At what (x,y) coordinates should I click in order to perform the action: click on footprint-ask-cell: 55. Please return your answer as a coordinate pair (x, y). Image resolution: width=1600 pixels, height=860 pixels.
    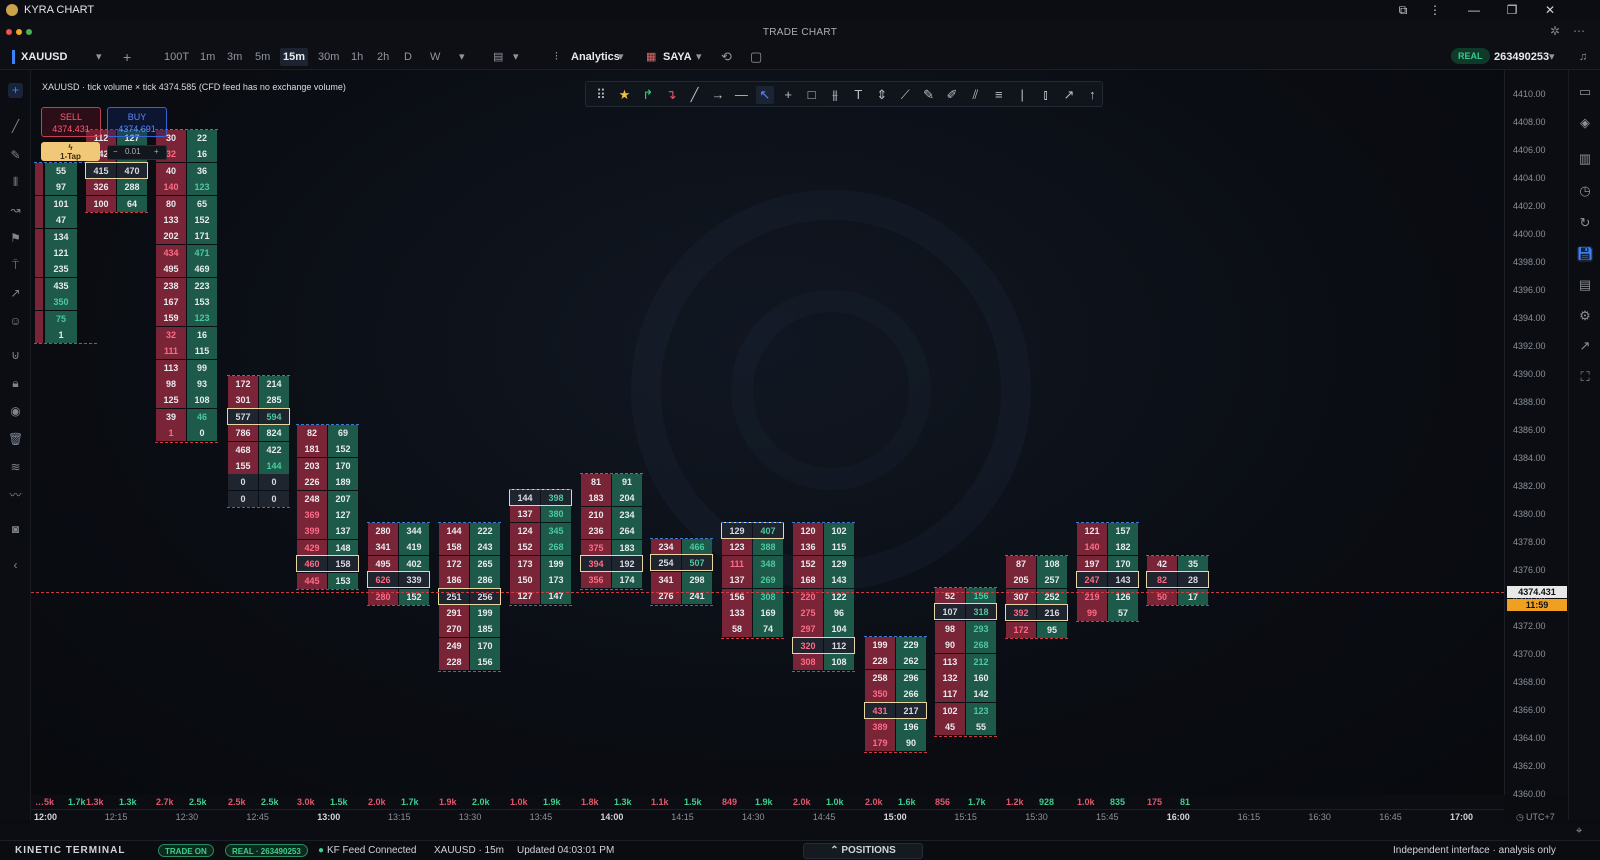
    Looking at the image, I should click on (981, 727).